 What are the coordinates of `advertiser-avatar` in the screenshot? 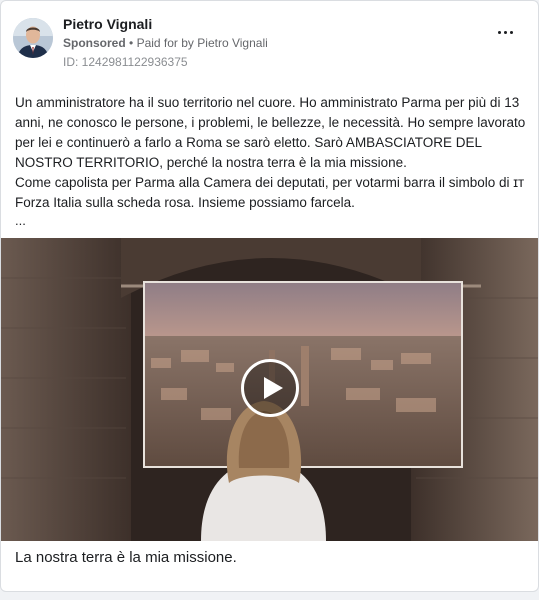 It's located at (33, 38).